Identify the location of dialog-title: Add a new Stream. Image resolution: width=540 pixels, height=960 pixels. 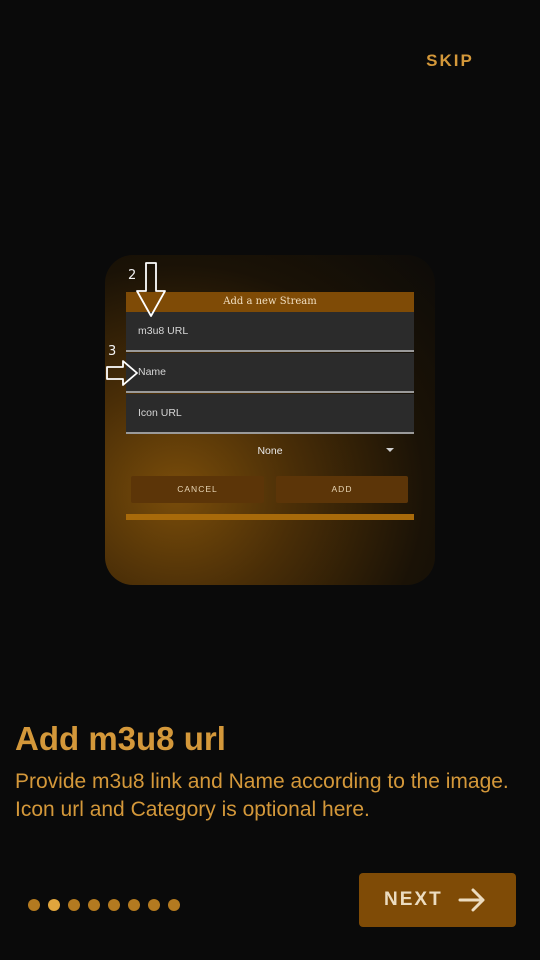
(270, 302).